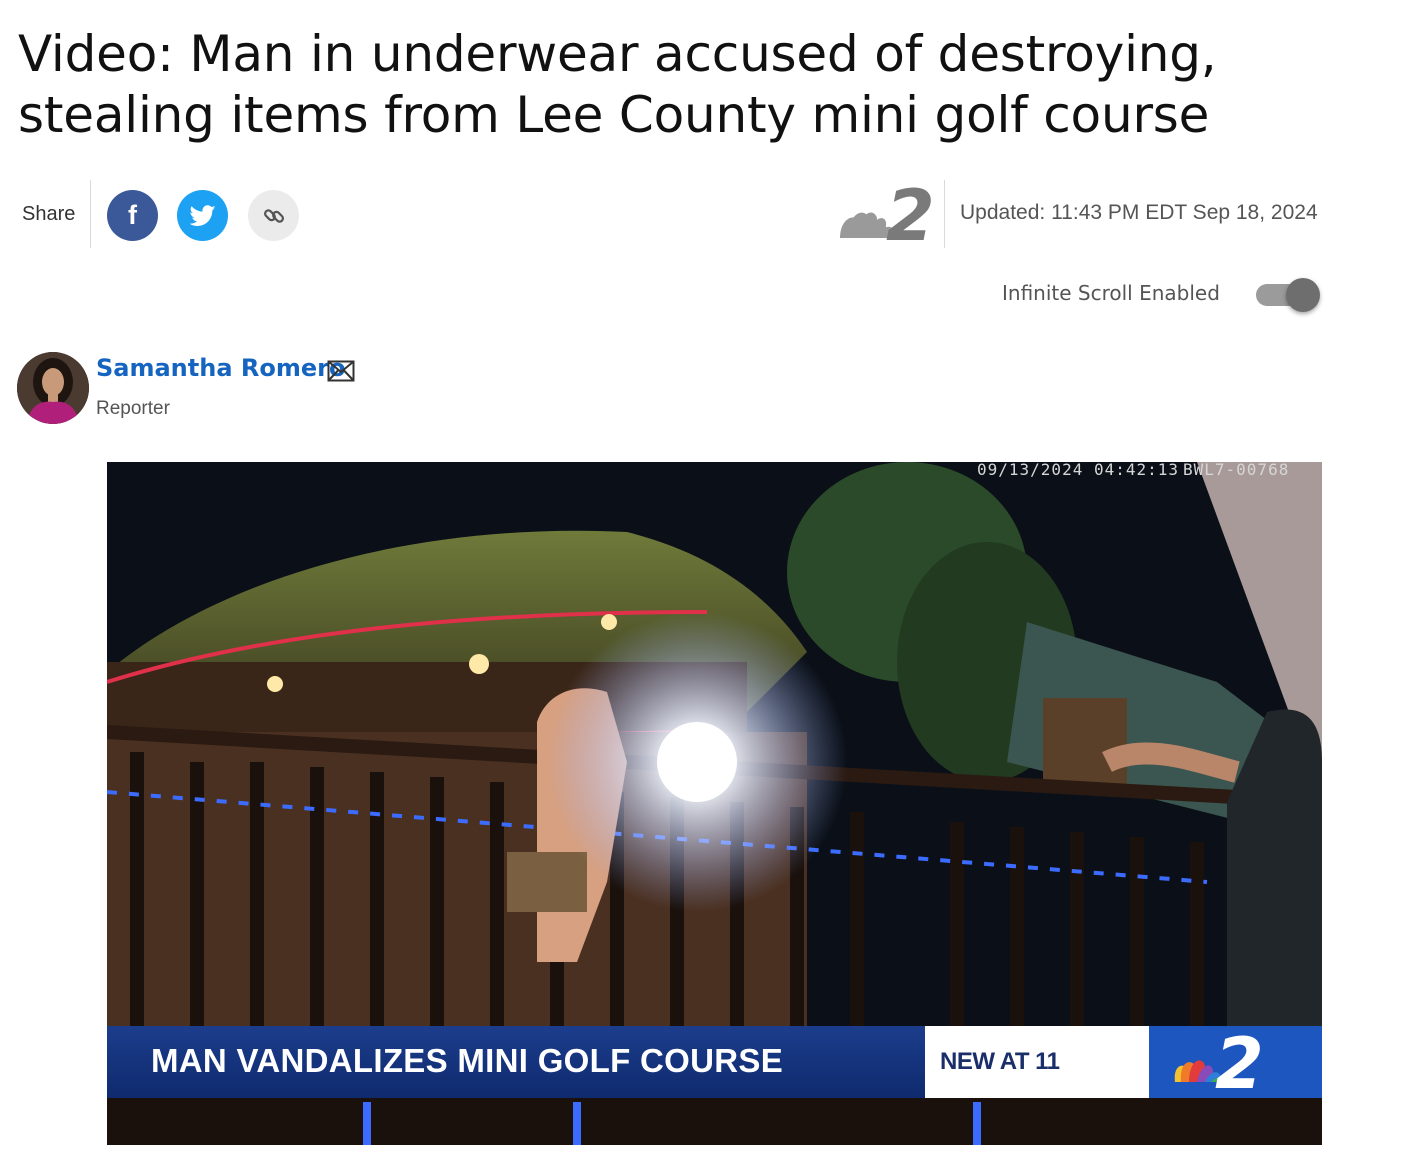 Image resolution: width=1426 pixels, height=1166 pixels. I want to click on mail-icon, so click(341, 371).